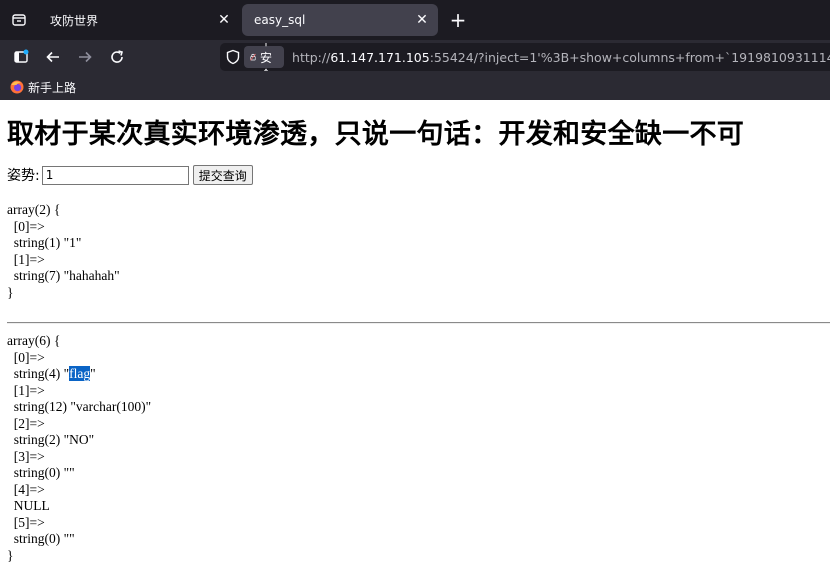 The width and height of the screenshot is (830, 576). What do you see at coordinates (93, 373) in the screenshot?
I see `dump-line-suffix: "` at bounding box center [93, 373].